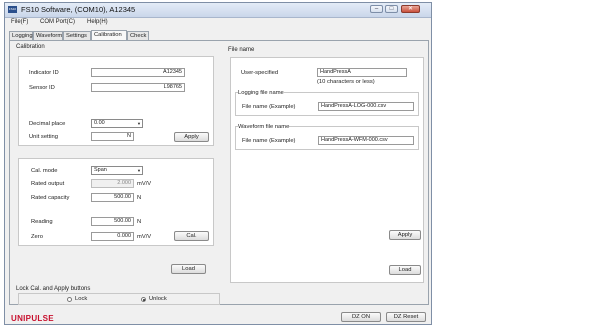 This screenshot has height=330, width=600. I want to click on cal-mode-label: Cal. mode, so click(44, 171).